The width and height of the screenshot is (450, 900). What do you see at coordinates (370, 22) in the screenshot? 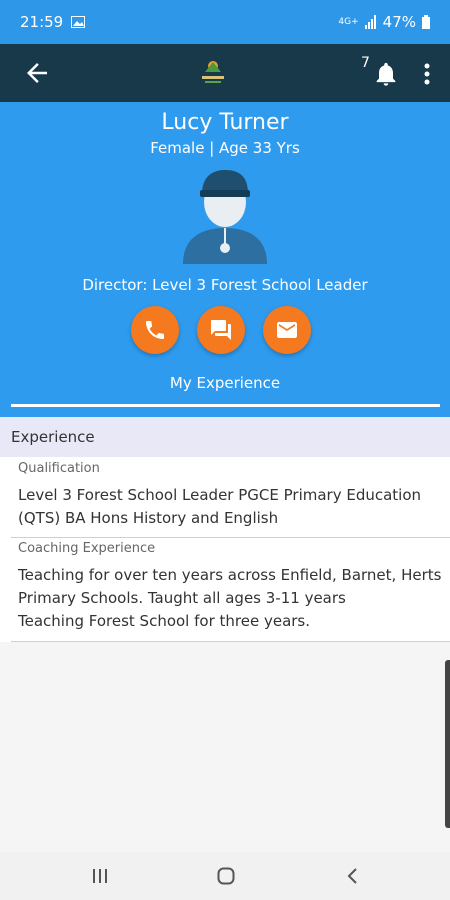
I see `signal-icon` at bounding box center [370, 22].